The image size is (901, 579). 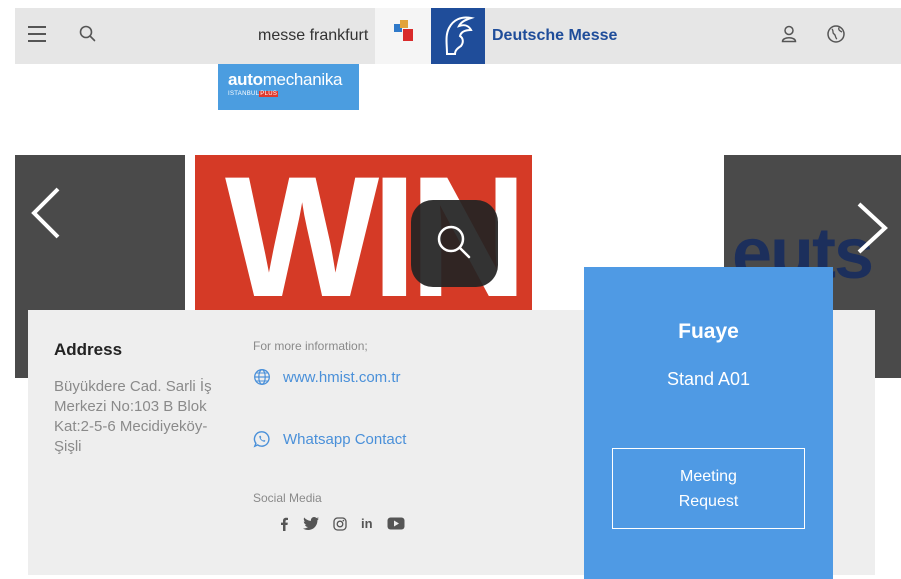 What do you see at coordinates (253, 94) in the screenshot?
I see `event-logo-sub: ISTANBULPLUS` at bounding box center [253, 94].